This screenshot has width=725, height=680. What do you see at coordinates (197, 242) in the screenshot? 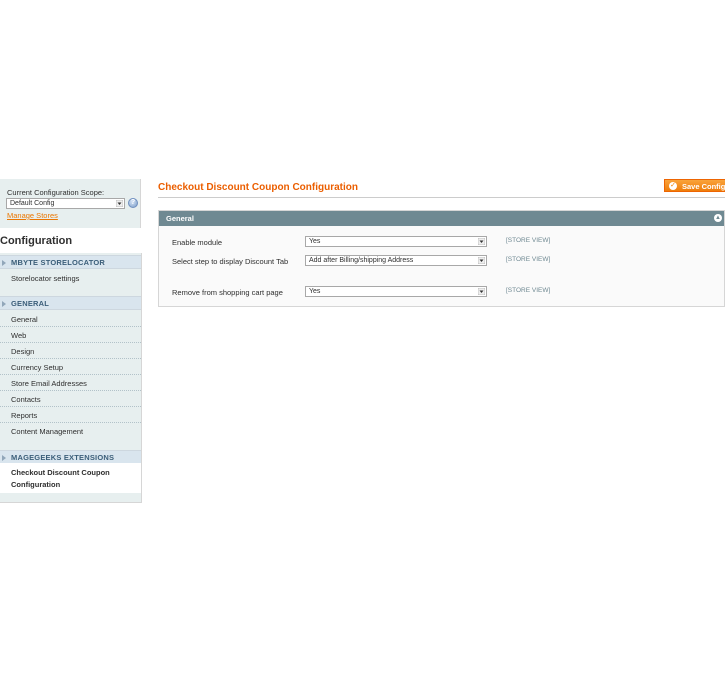
I see `field-label: Enable module` at bounding box center [197, 242].